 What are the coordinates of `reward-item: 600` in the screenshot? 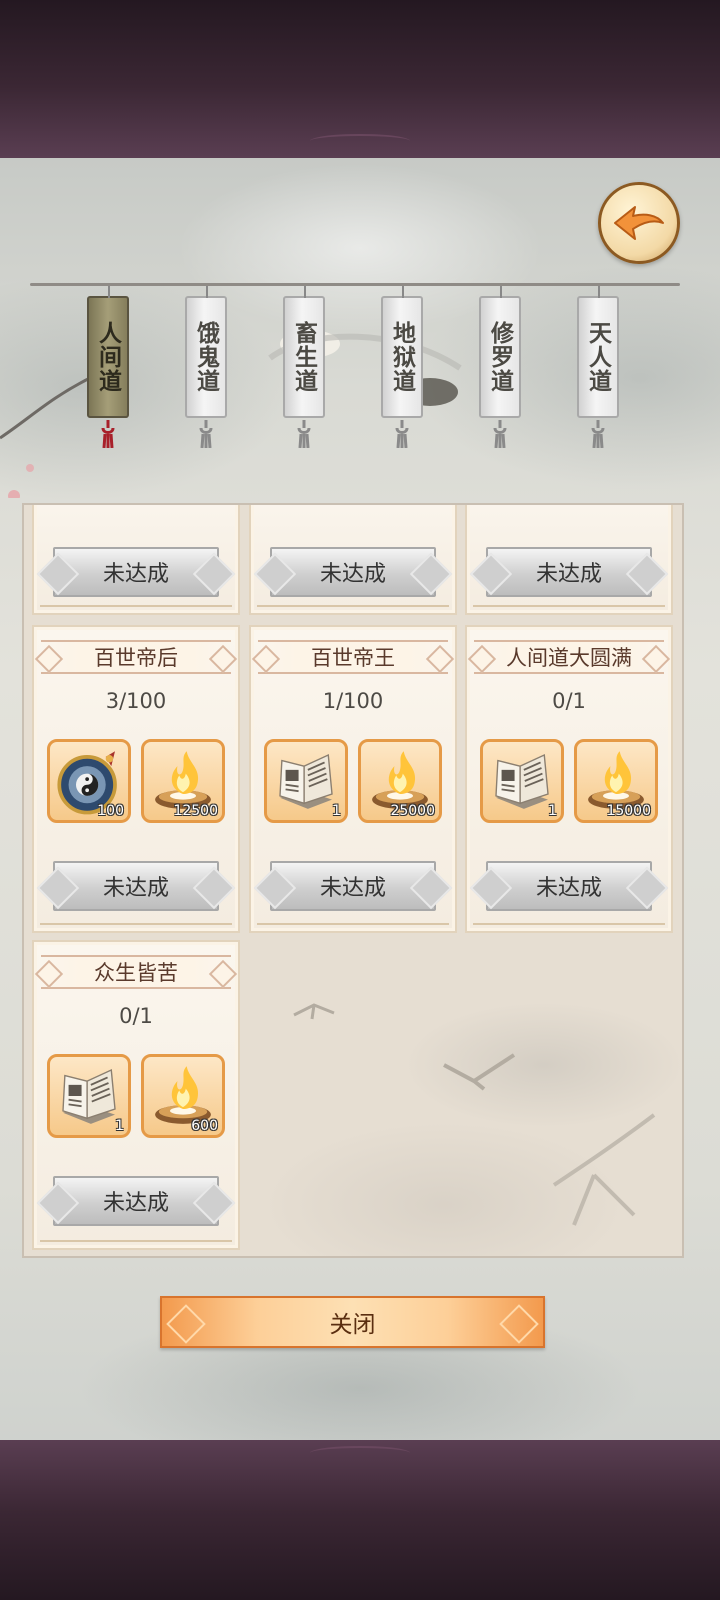 It's located at (183, 1096).